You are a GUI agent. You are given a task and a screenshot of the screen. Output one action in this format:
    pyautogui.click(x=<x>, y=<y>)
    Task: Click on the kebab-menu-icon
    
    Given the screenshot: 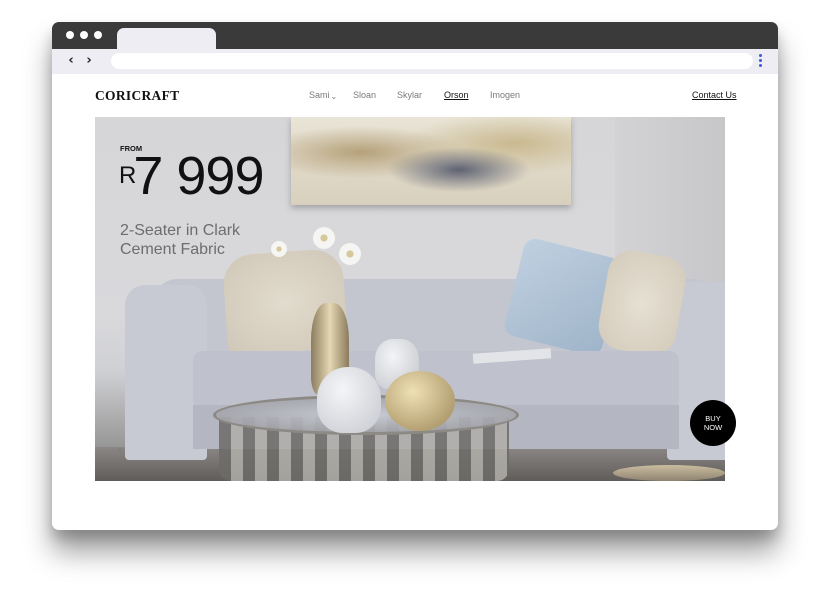 What is the action you would take?
    pyautogui.click(x=761, y=61)
    